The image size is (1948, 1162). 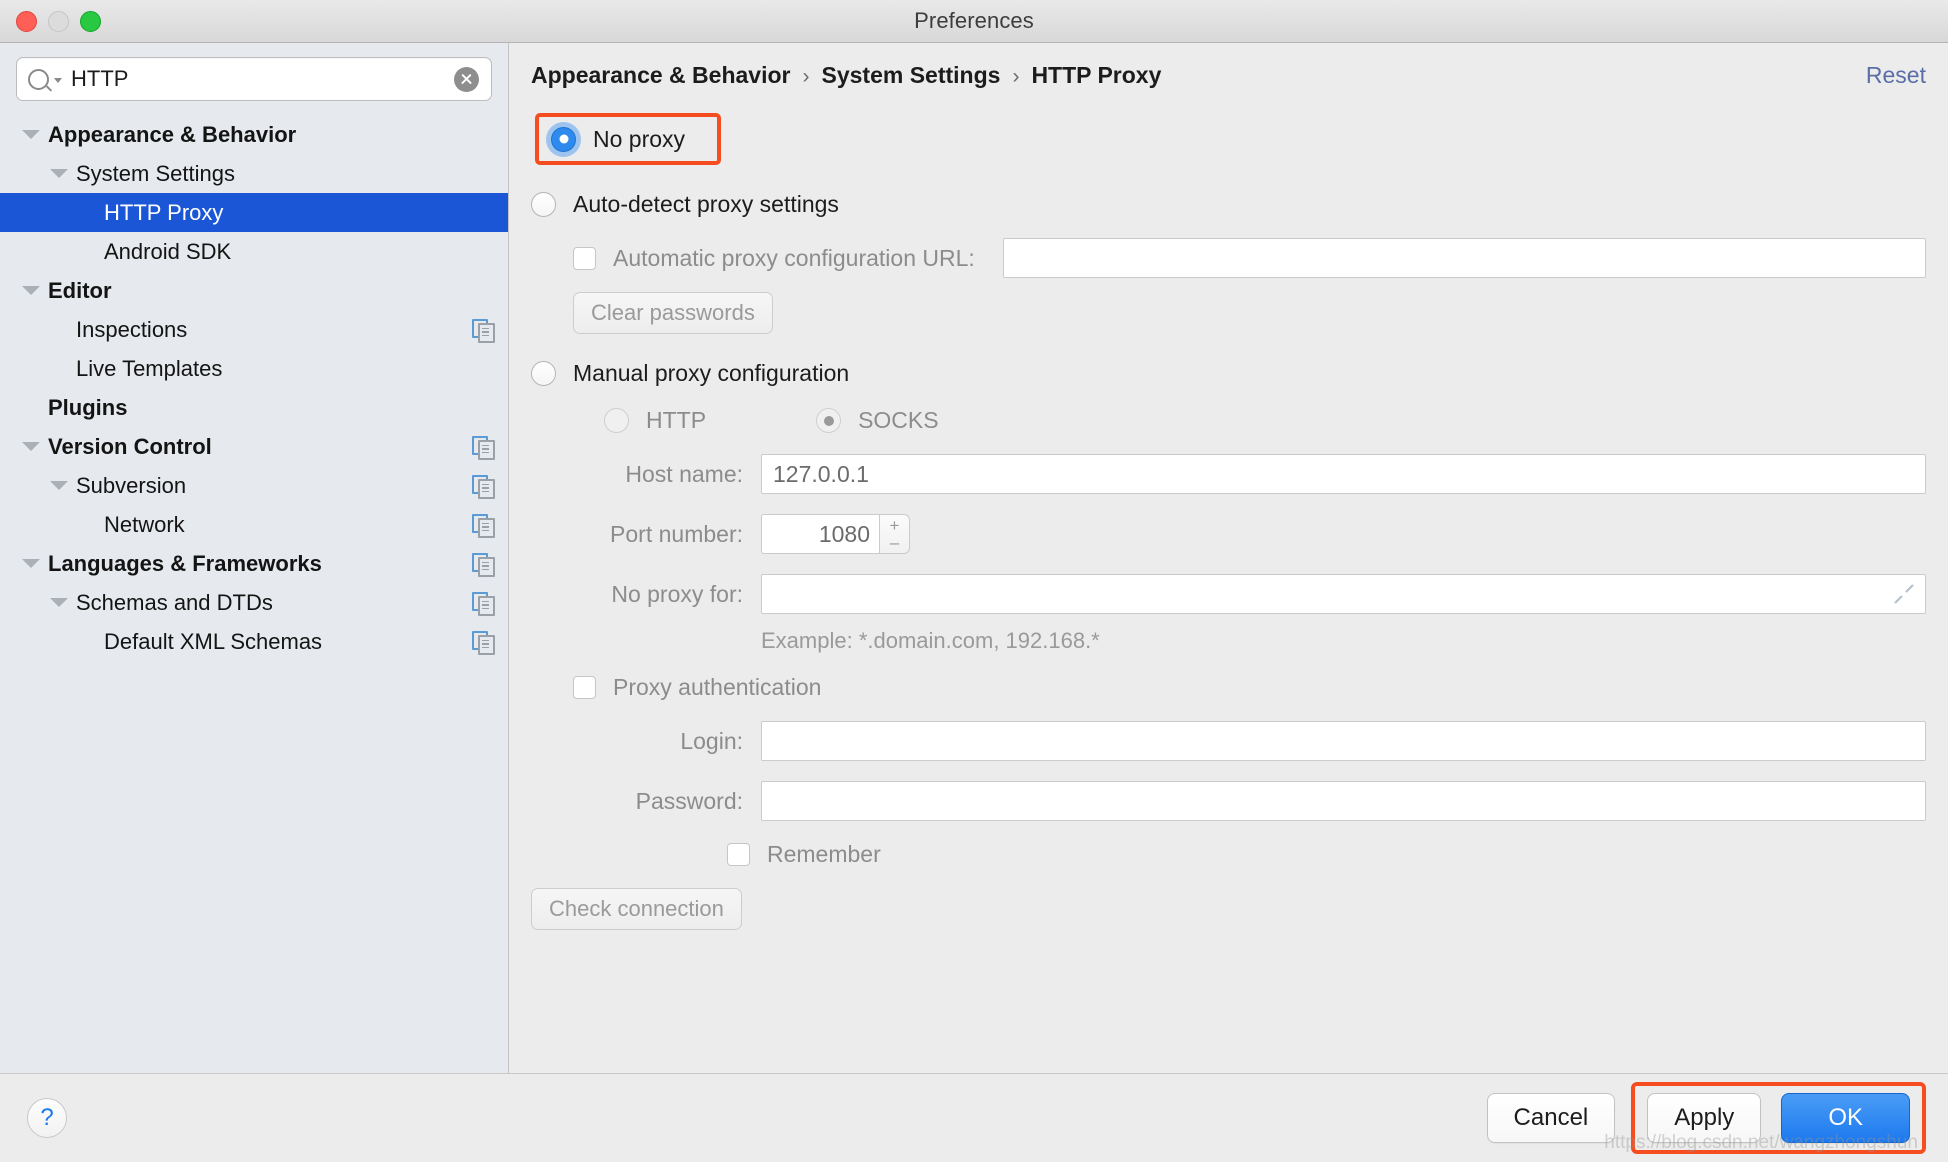 I want to click on cancel-button: Cancel, so click(x=1551, y=1118).